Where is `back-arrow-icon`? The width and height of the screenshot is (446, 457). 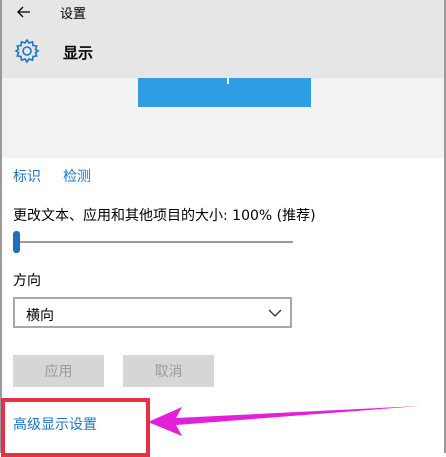 back-arrow-icon is located at coordinates (23, 12).